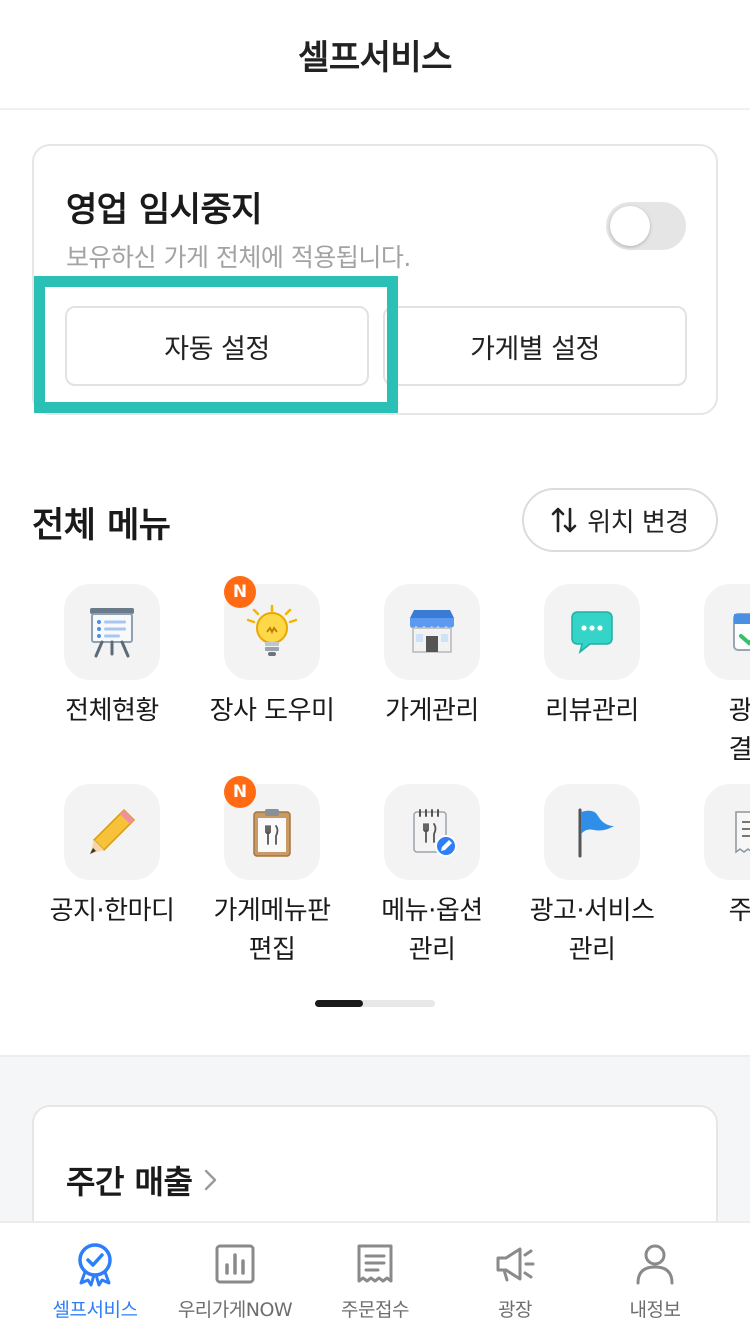  I want to click on menu-item-label: 광고·서비스 관리, so click(592, 930).